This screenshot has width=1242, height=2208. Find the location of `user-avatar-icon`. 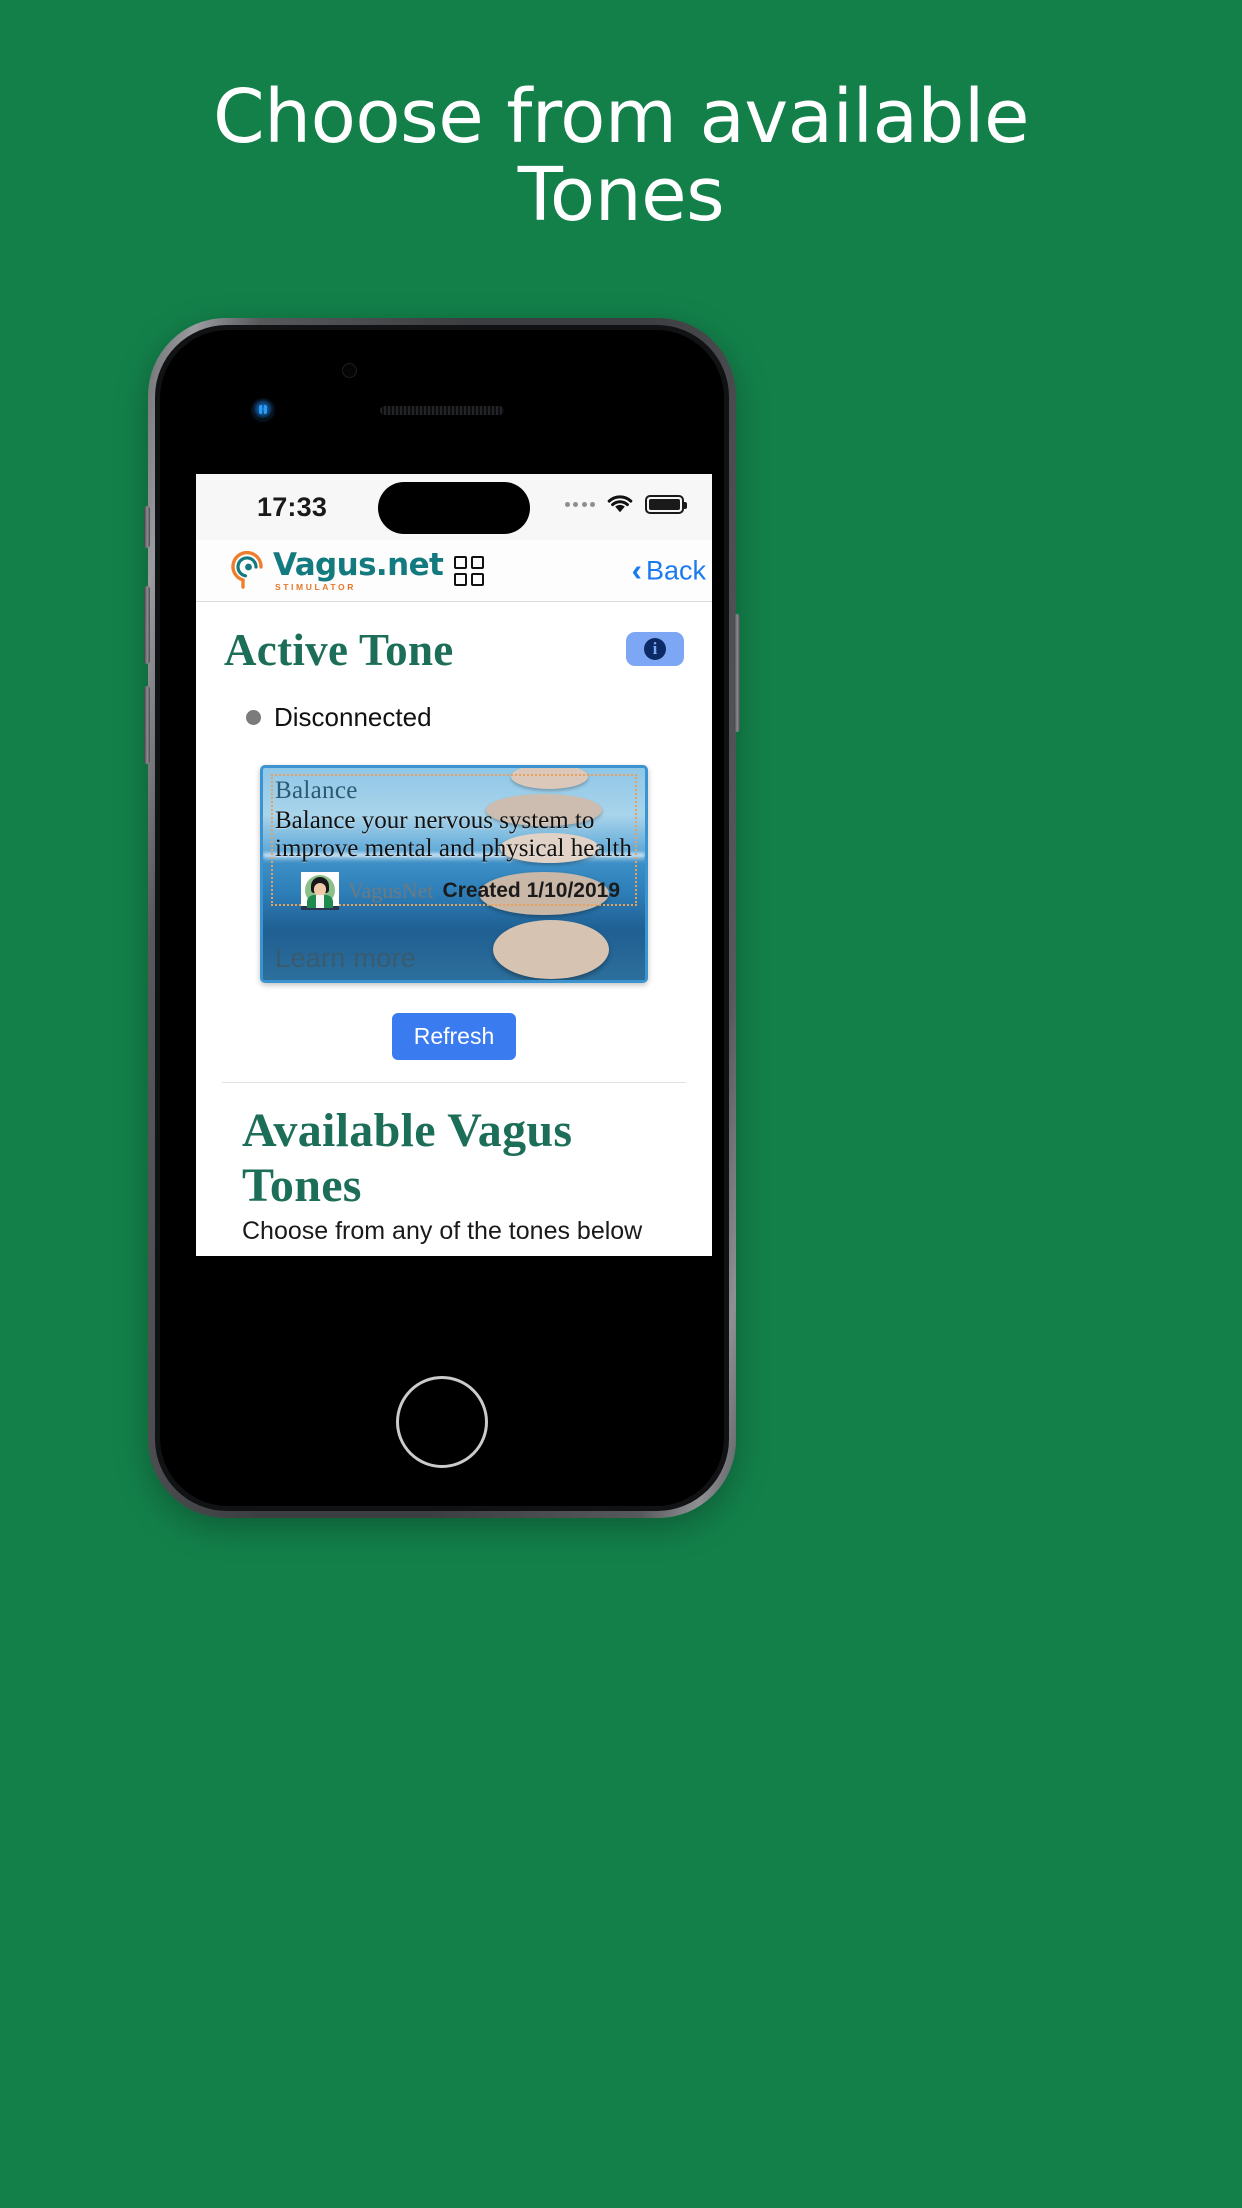

user-avatar-icon is located at coordinates (320, 891).